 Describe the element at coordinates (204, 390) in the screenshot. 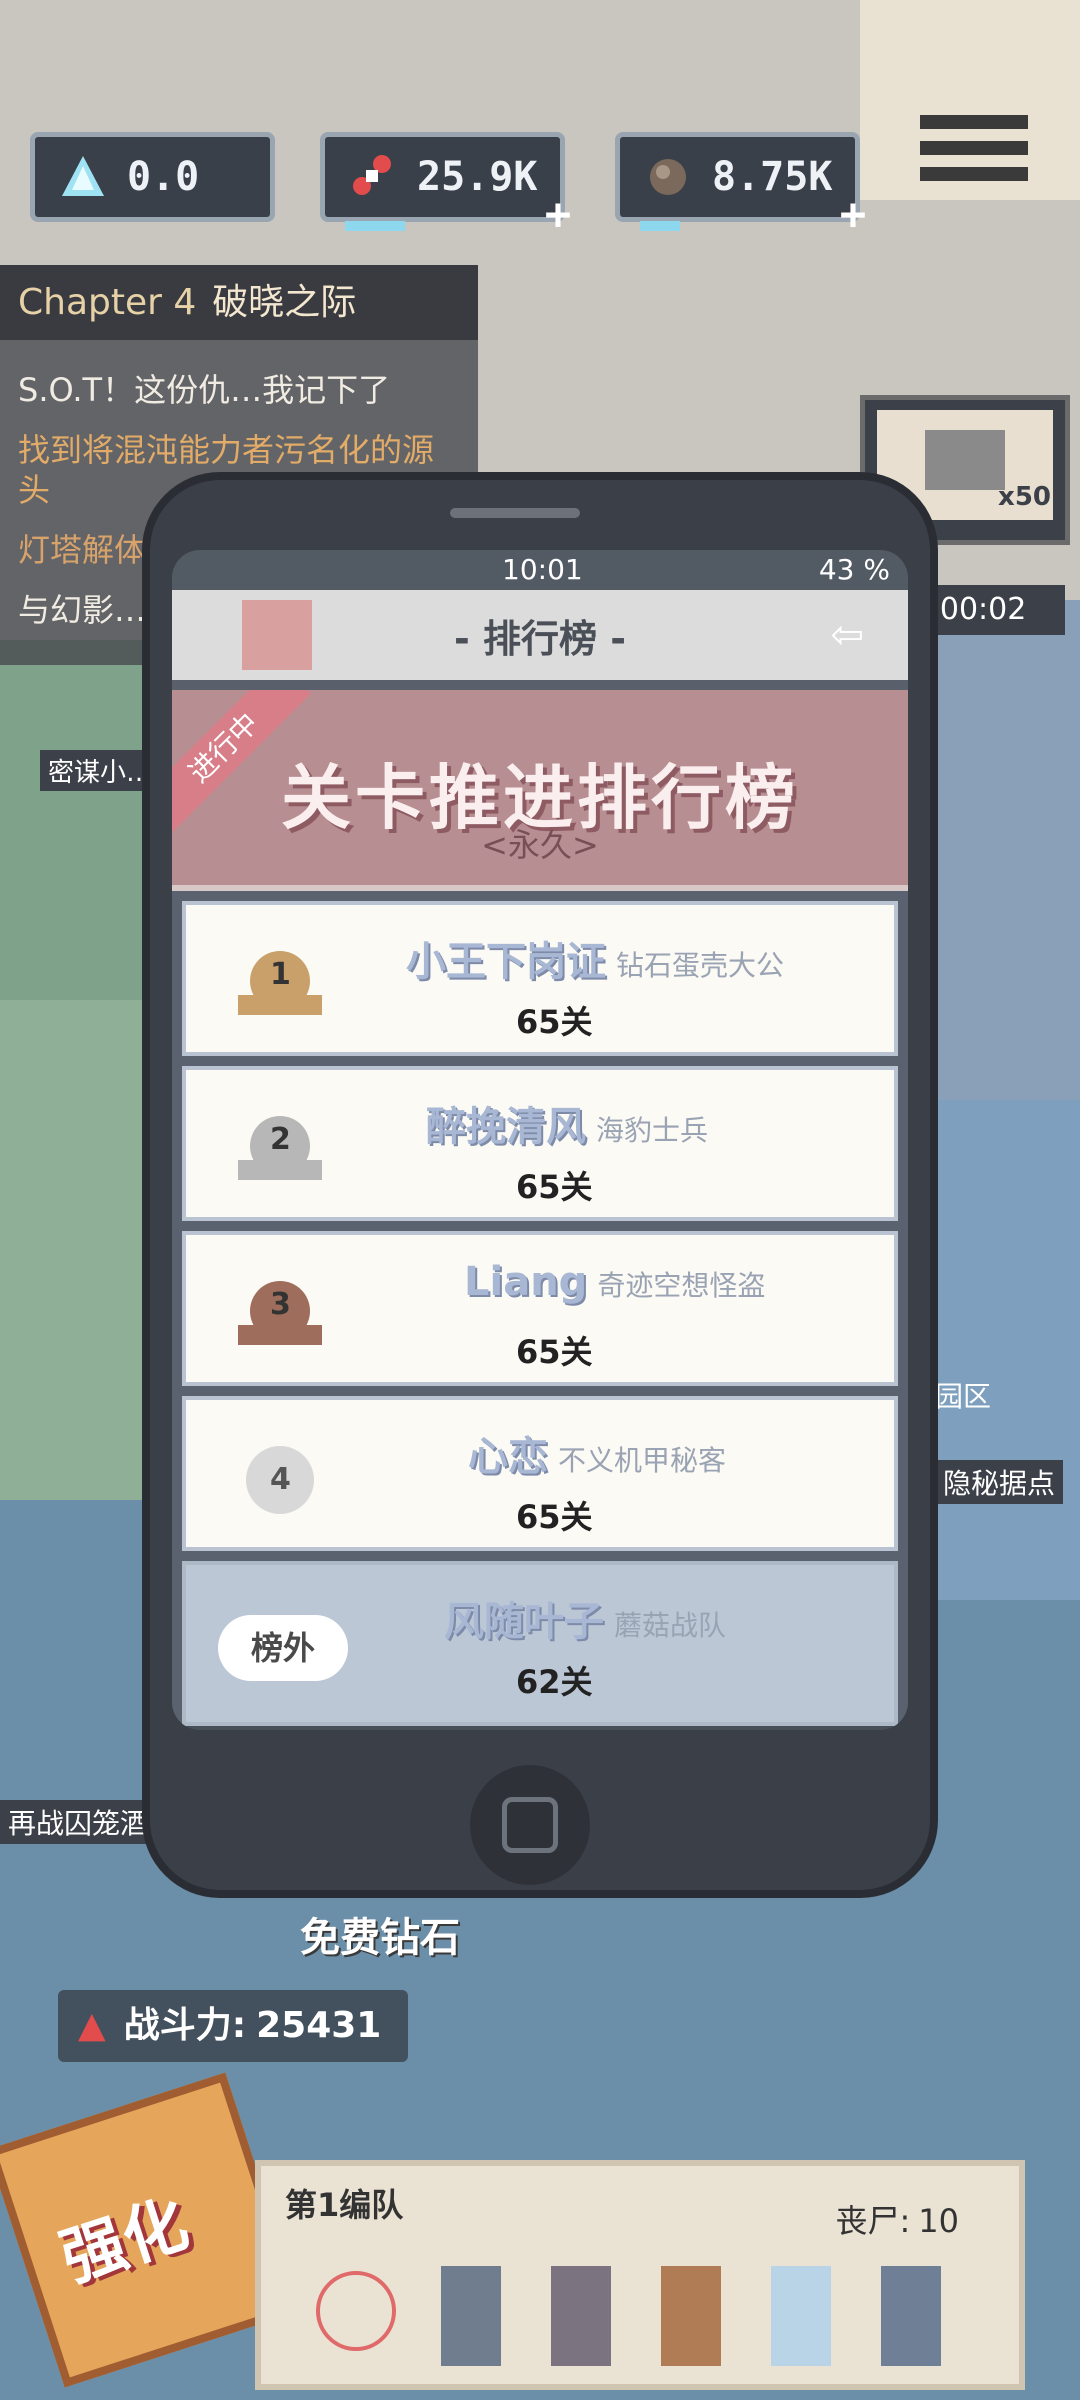

I see `quest-line-1: S.O.T！这份仇…我记下了` at that location.